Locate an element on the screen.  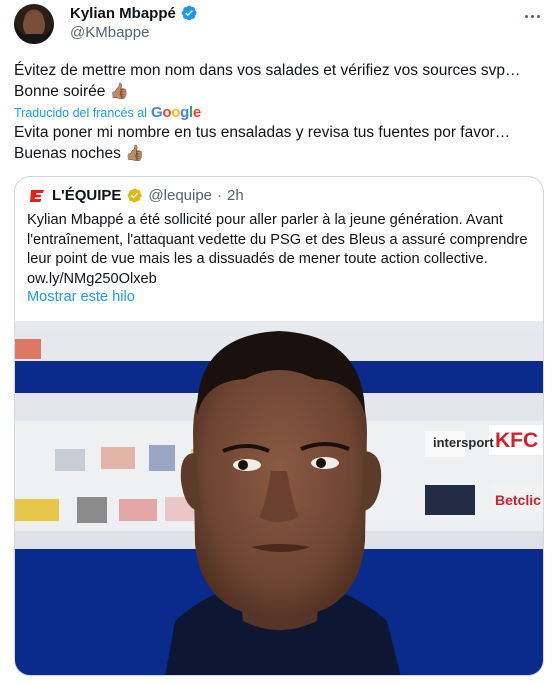
more-options-icon is located at coordinates (532, 16).